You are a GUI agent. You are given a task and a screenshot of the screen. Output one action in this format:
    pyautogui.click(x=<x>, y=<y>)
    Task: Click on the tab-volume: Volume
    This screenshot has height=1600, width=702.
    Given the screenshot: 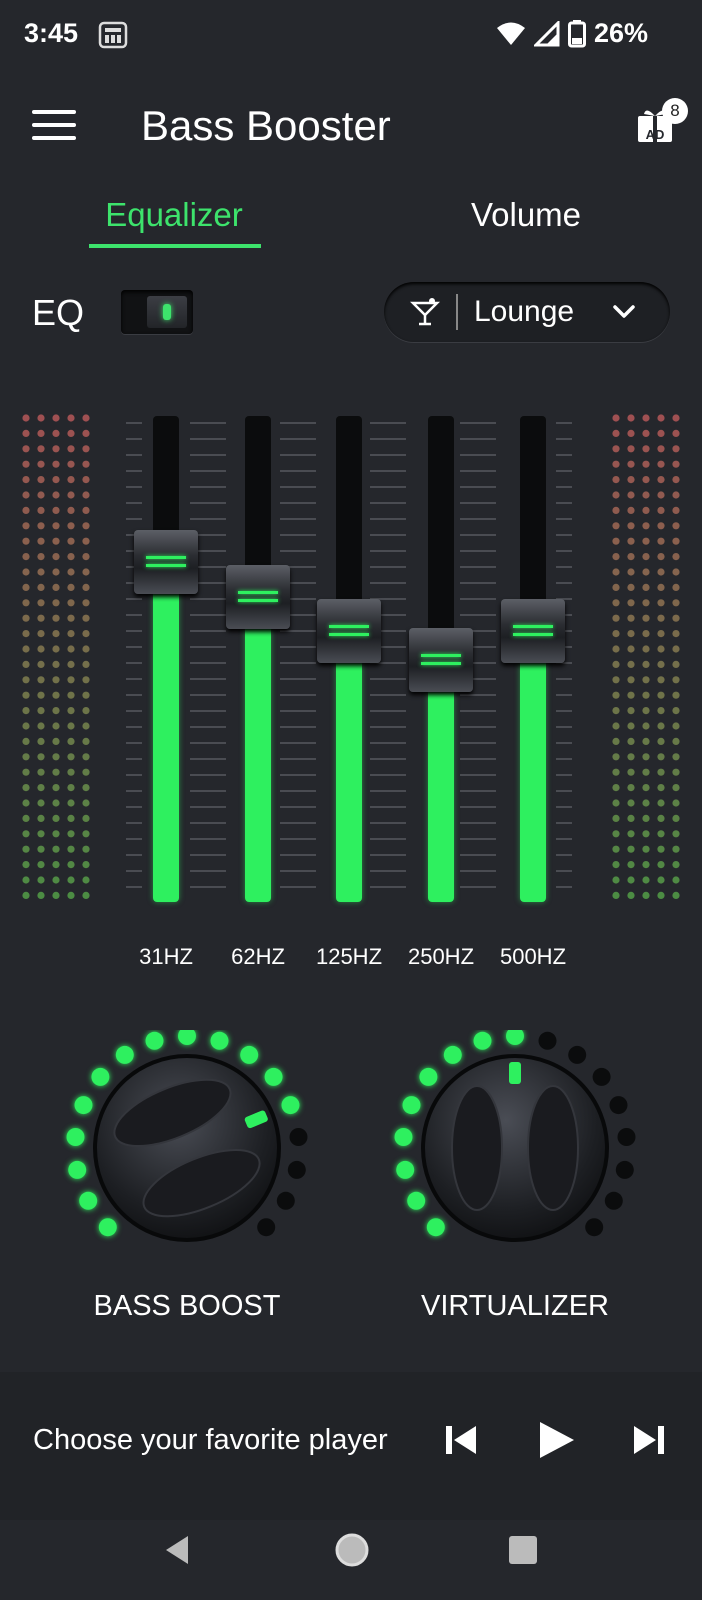 What is the action you would take?
    pyautogui.click(x=526, y=215)
    